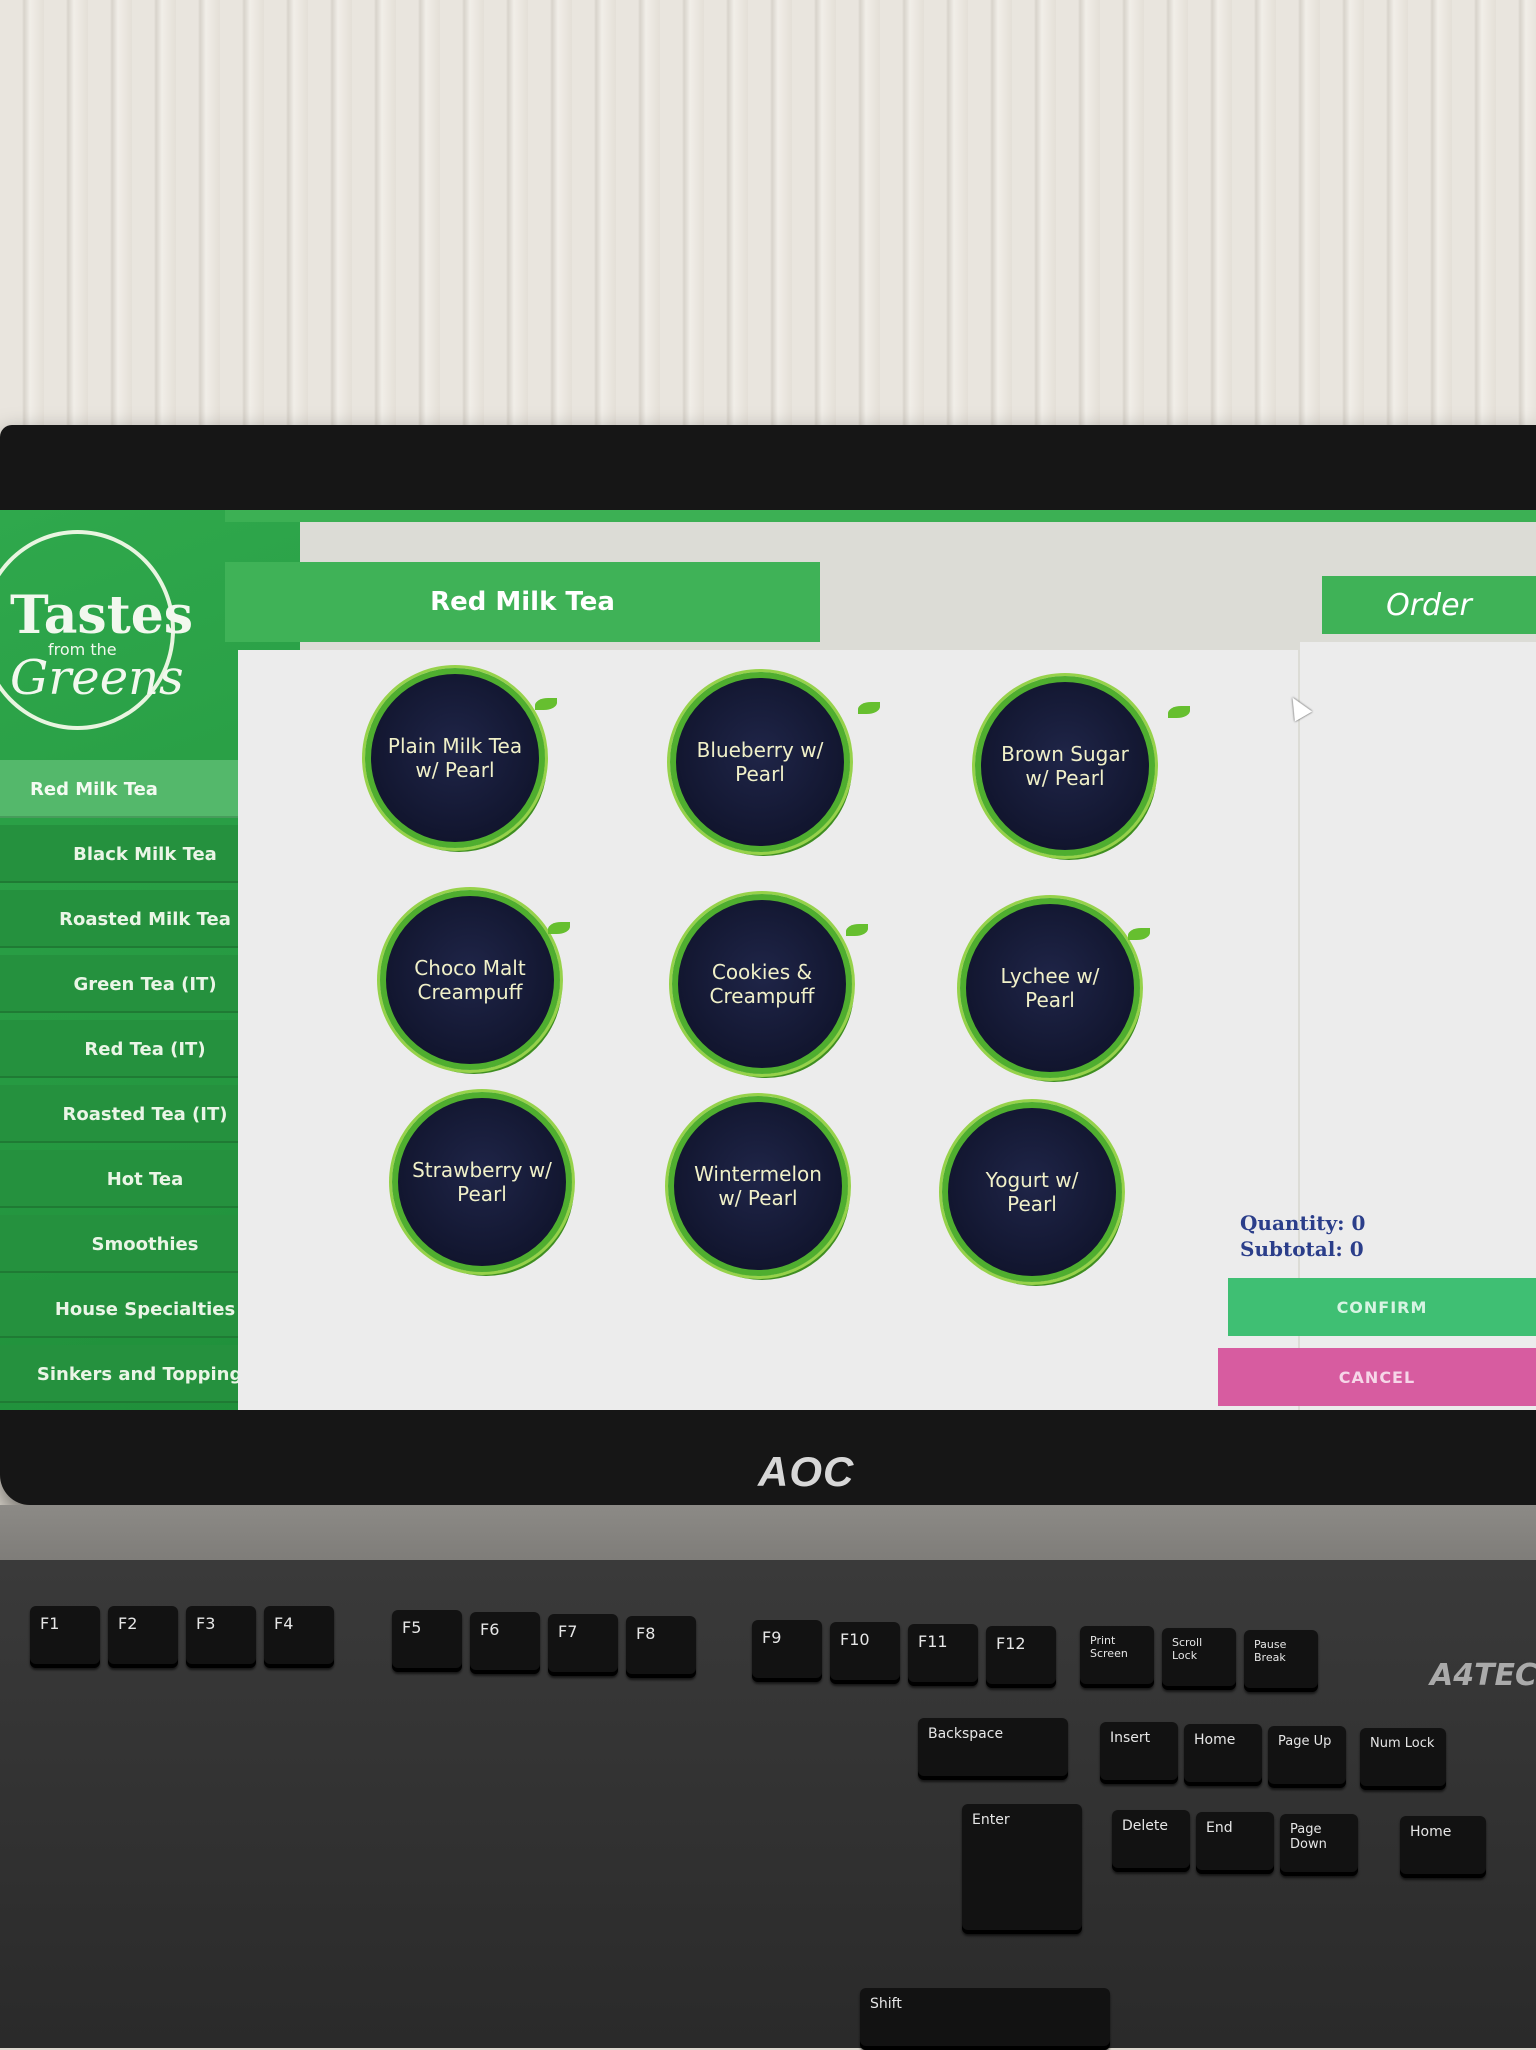  Describe the element at coordinates (1303, 1223) in the screenshot. I see `quantity-label: Quantity: 0` at that location.